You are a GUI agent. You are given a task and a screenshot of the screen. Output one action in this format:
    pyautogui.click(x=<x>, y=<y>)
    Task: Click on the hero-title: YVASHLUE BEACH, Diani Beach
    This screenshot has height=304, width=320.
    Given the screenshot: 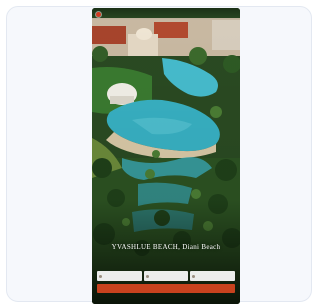 What is the action you would take?
    pyautogui.click(x=166, y=247)
    